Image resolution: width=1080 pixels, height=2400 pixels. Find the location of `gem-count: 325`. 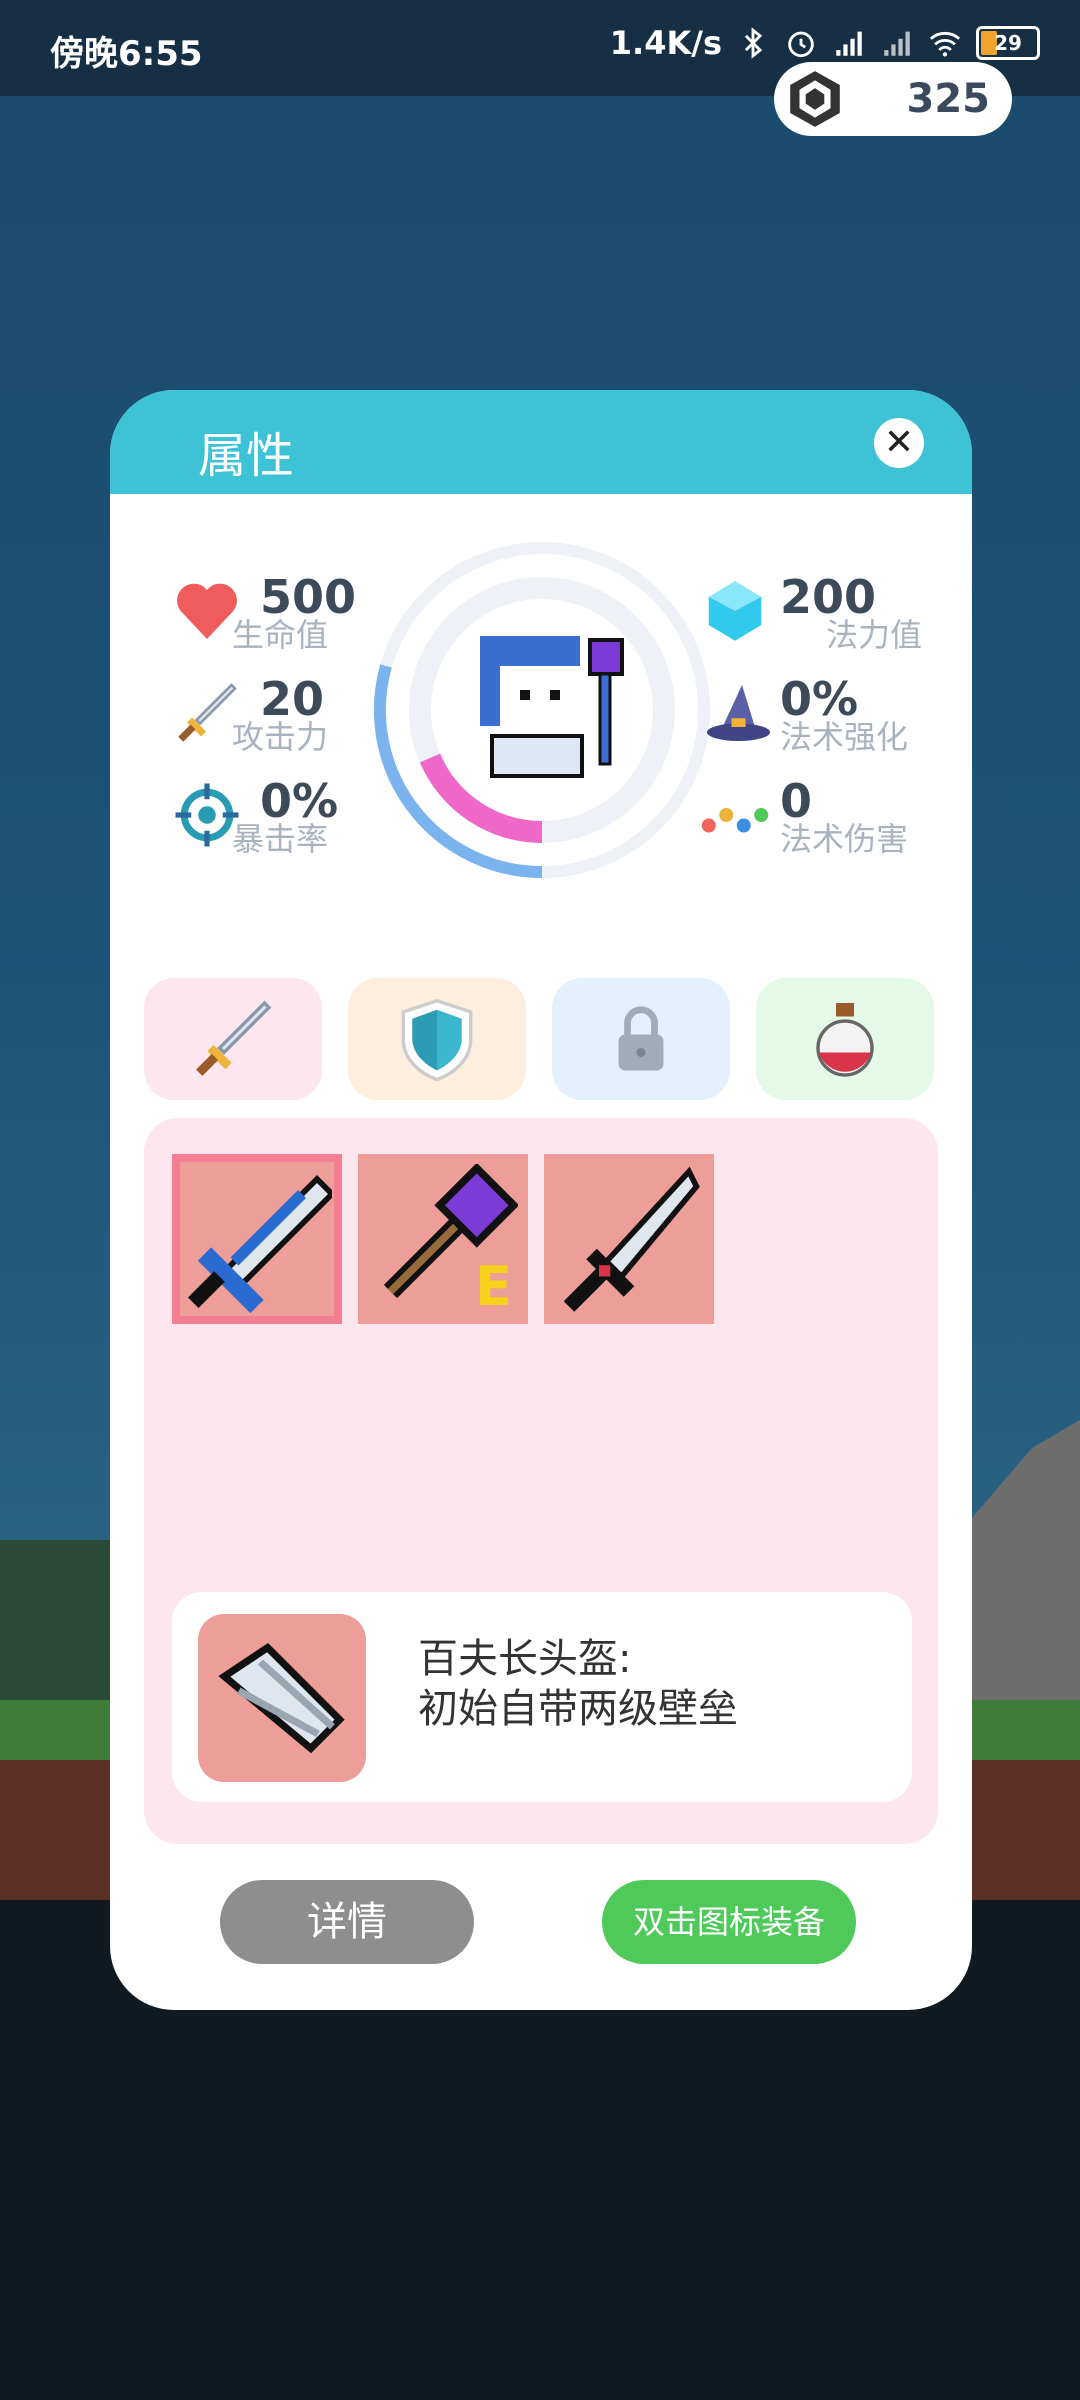

gem-count: 325 is located at coordinates (948, 99).